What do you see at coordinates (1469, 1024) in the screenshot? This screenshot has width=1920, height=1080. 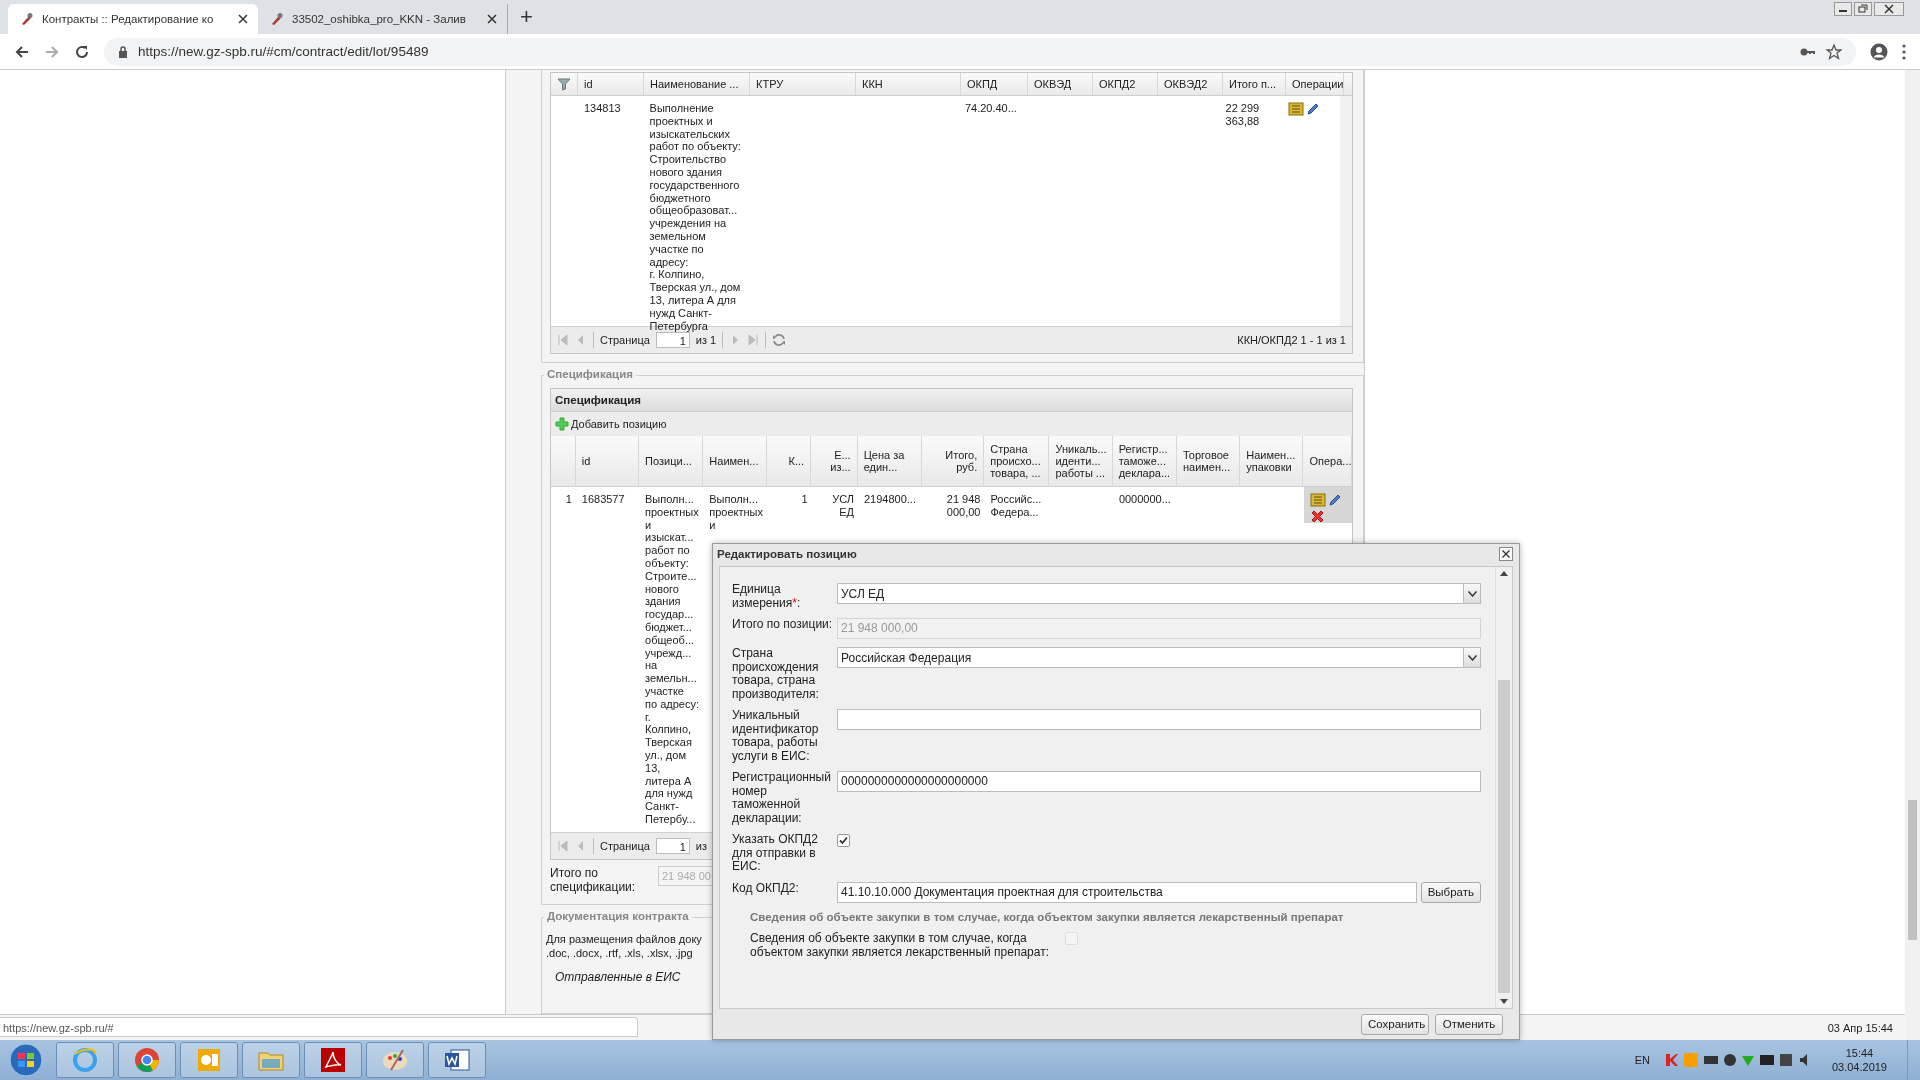 I see `dialog-button: Отменить` at bounding box center [1469, 1024].